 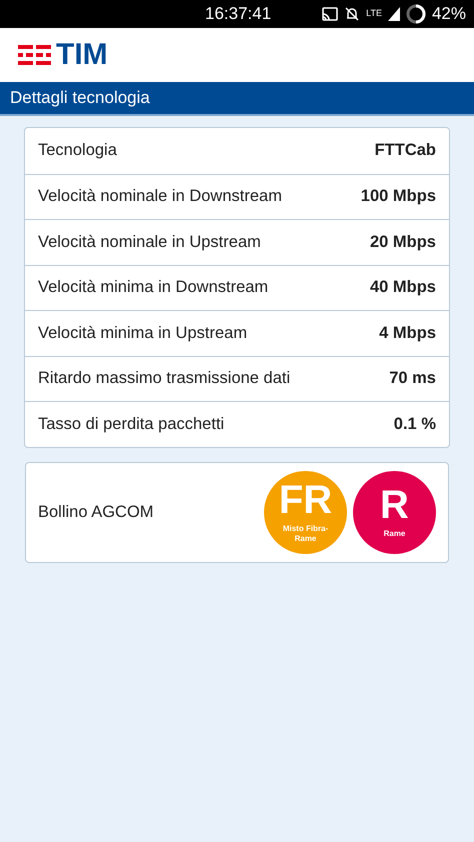 I want to click on logo-text: TIM, so click(x=82, y=55).